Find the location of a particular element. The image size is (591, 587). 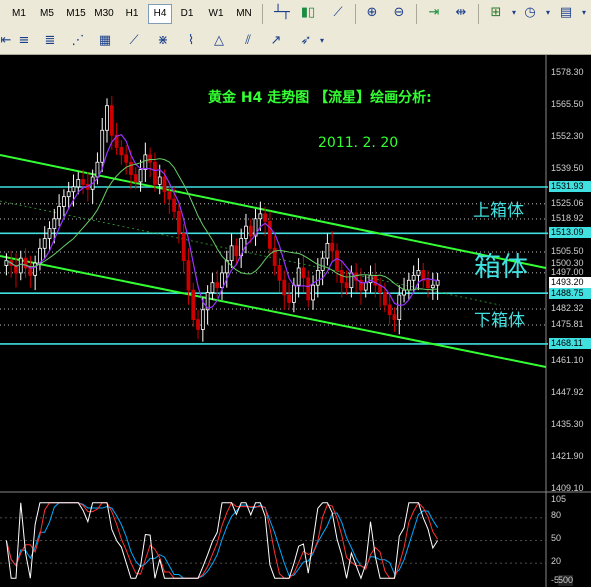

gann-fan-icon: ⋇ is located at coordinates (163, 41).